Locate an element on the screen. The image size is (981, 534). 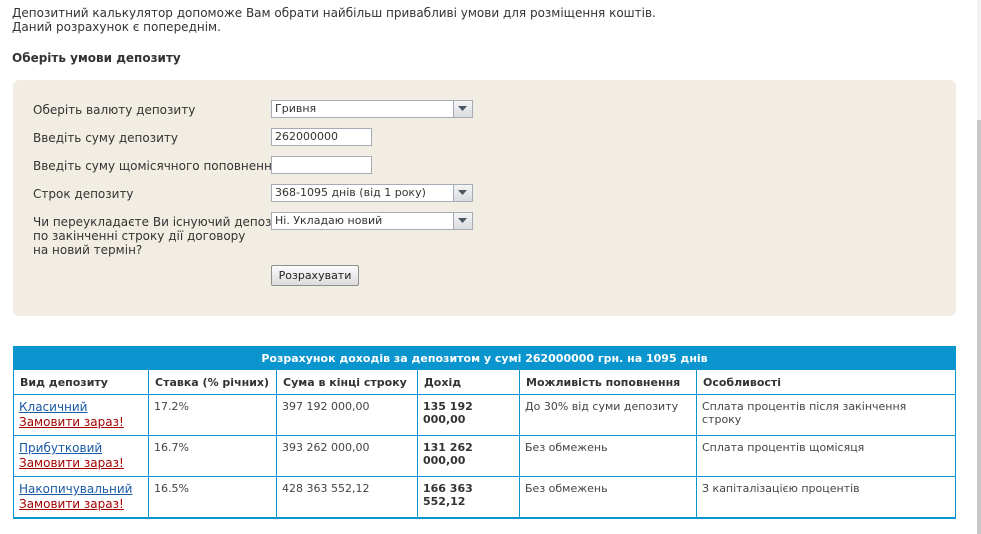
col-header-rate: Ставка (% річних) is located at coordinates (212, 382).